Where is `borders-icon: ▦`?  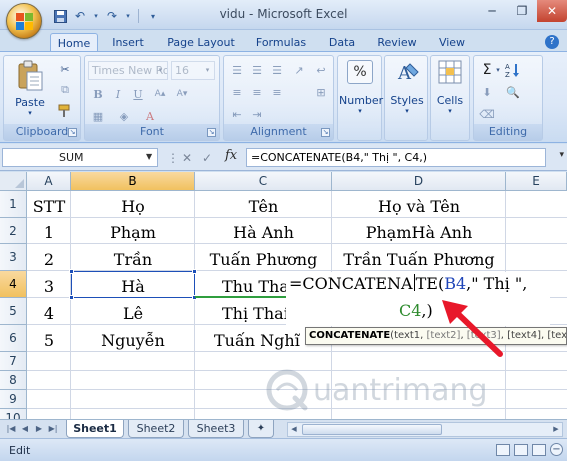
borders-icon: ▦ is located at coordinates (98, 116).